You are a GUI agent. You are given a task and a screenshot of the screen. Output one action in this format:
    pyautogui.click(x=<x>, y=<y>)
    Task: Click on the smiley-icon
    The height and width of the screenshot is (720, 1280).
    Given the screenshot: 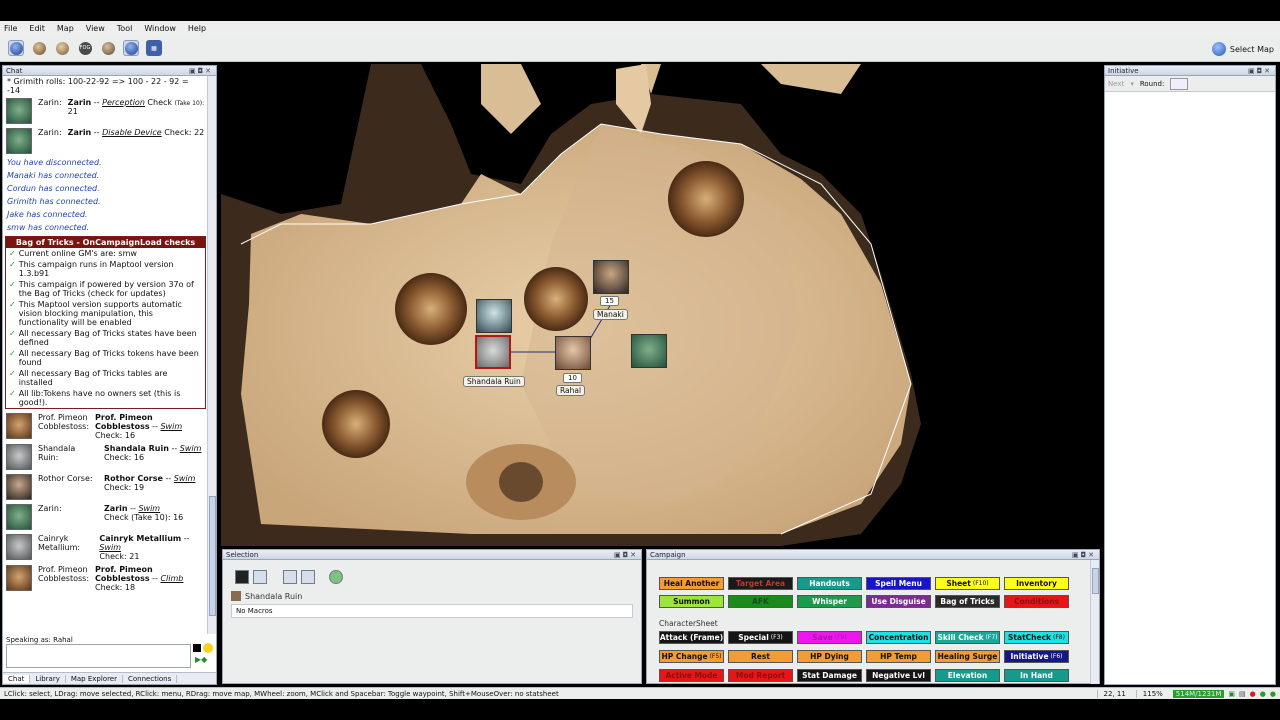 What is the action you would take?
    pyautogui.click(x=208, y=648)
    